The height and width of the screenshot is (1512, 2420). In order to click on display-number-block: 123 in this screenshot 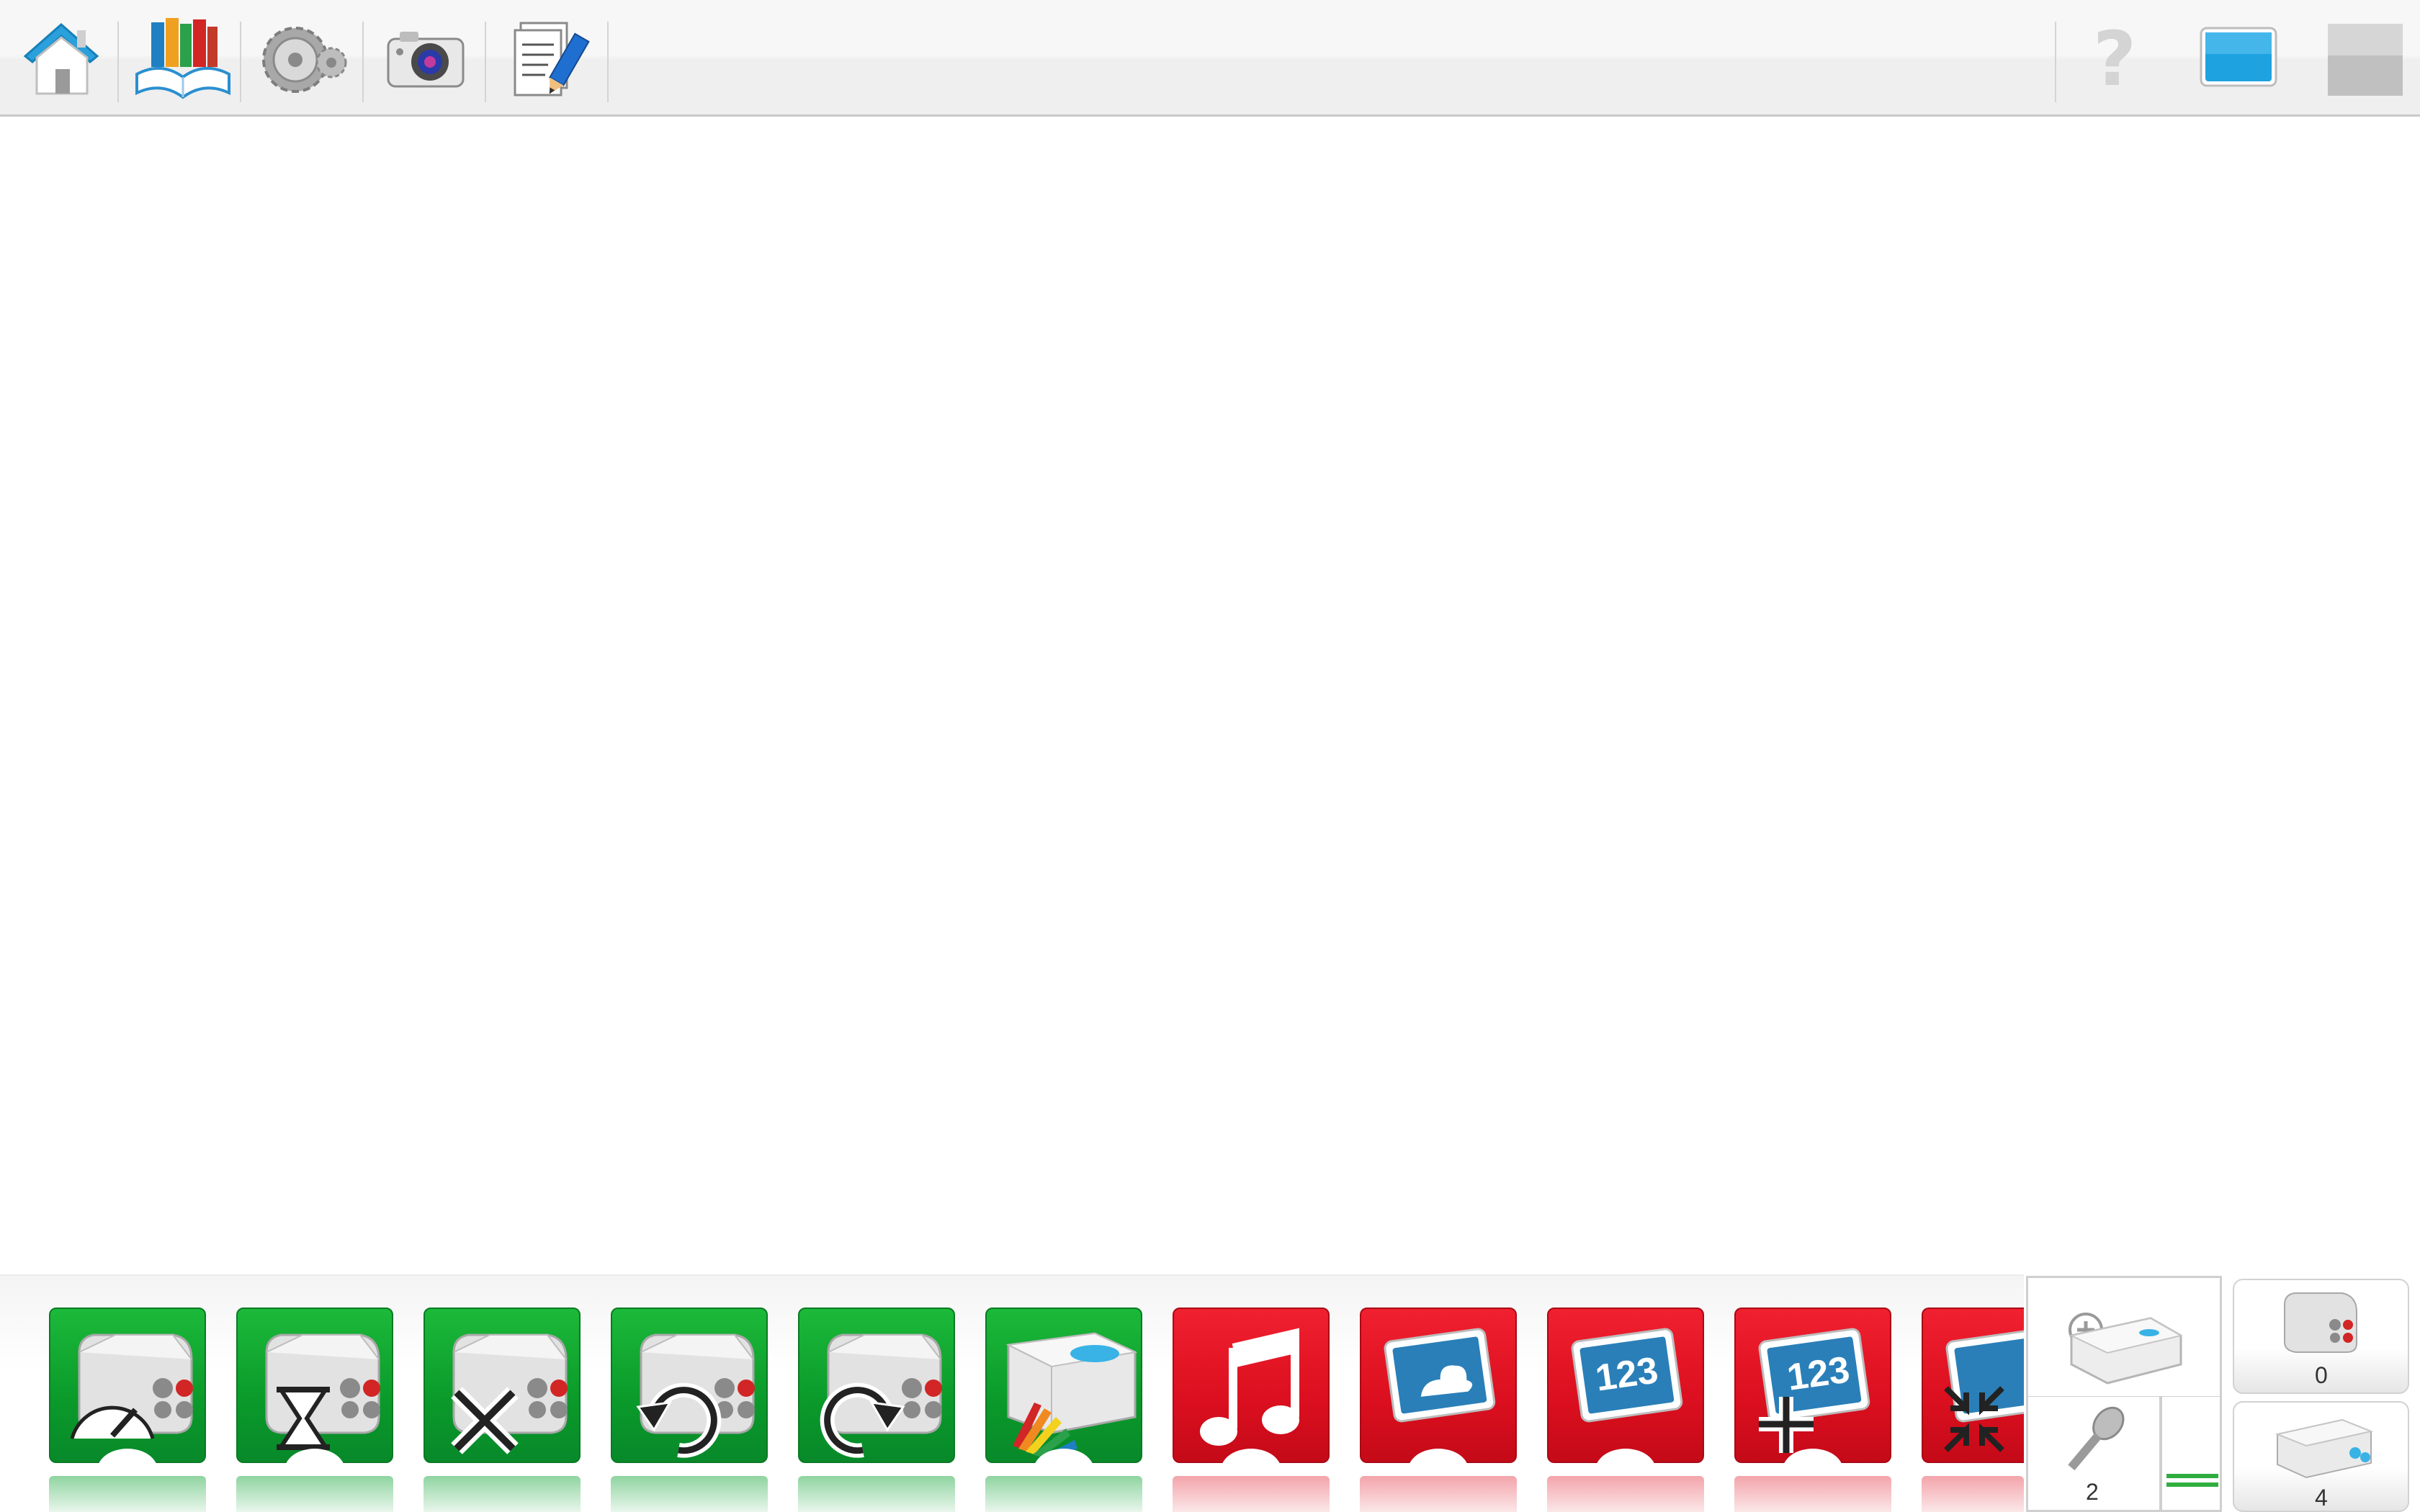, I will do `click(1626, 1385)`.